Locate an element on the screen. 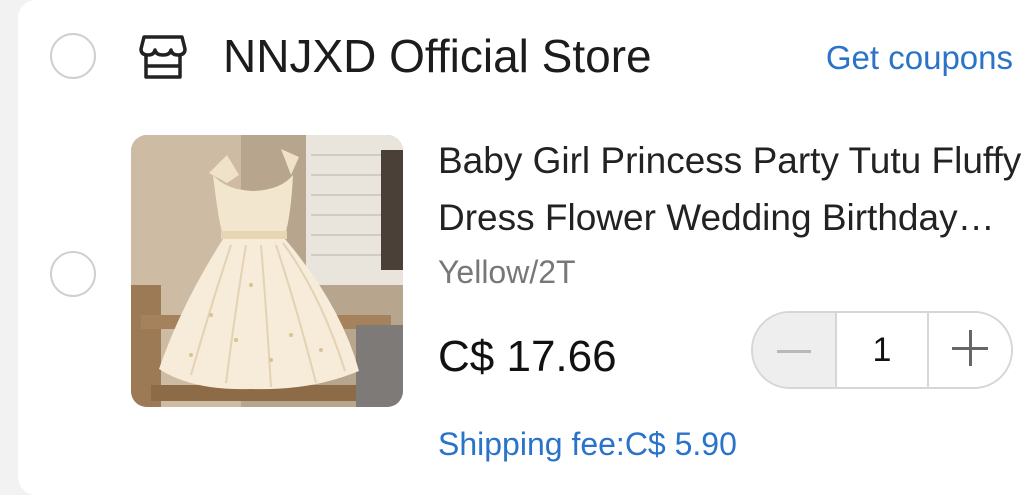 The height and width of the screenshot is (495, 1035). product-variant: Yellow/2T is located at coordinates (507, 272).